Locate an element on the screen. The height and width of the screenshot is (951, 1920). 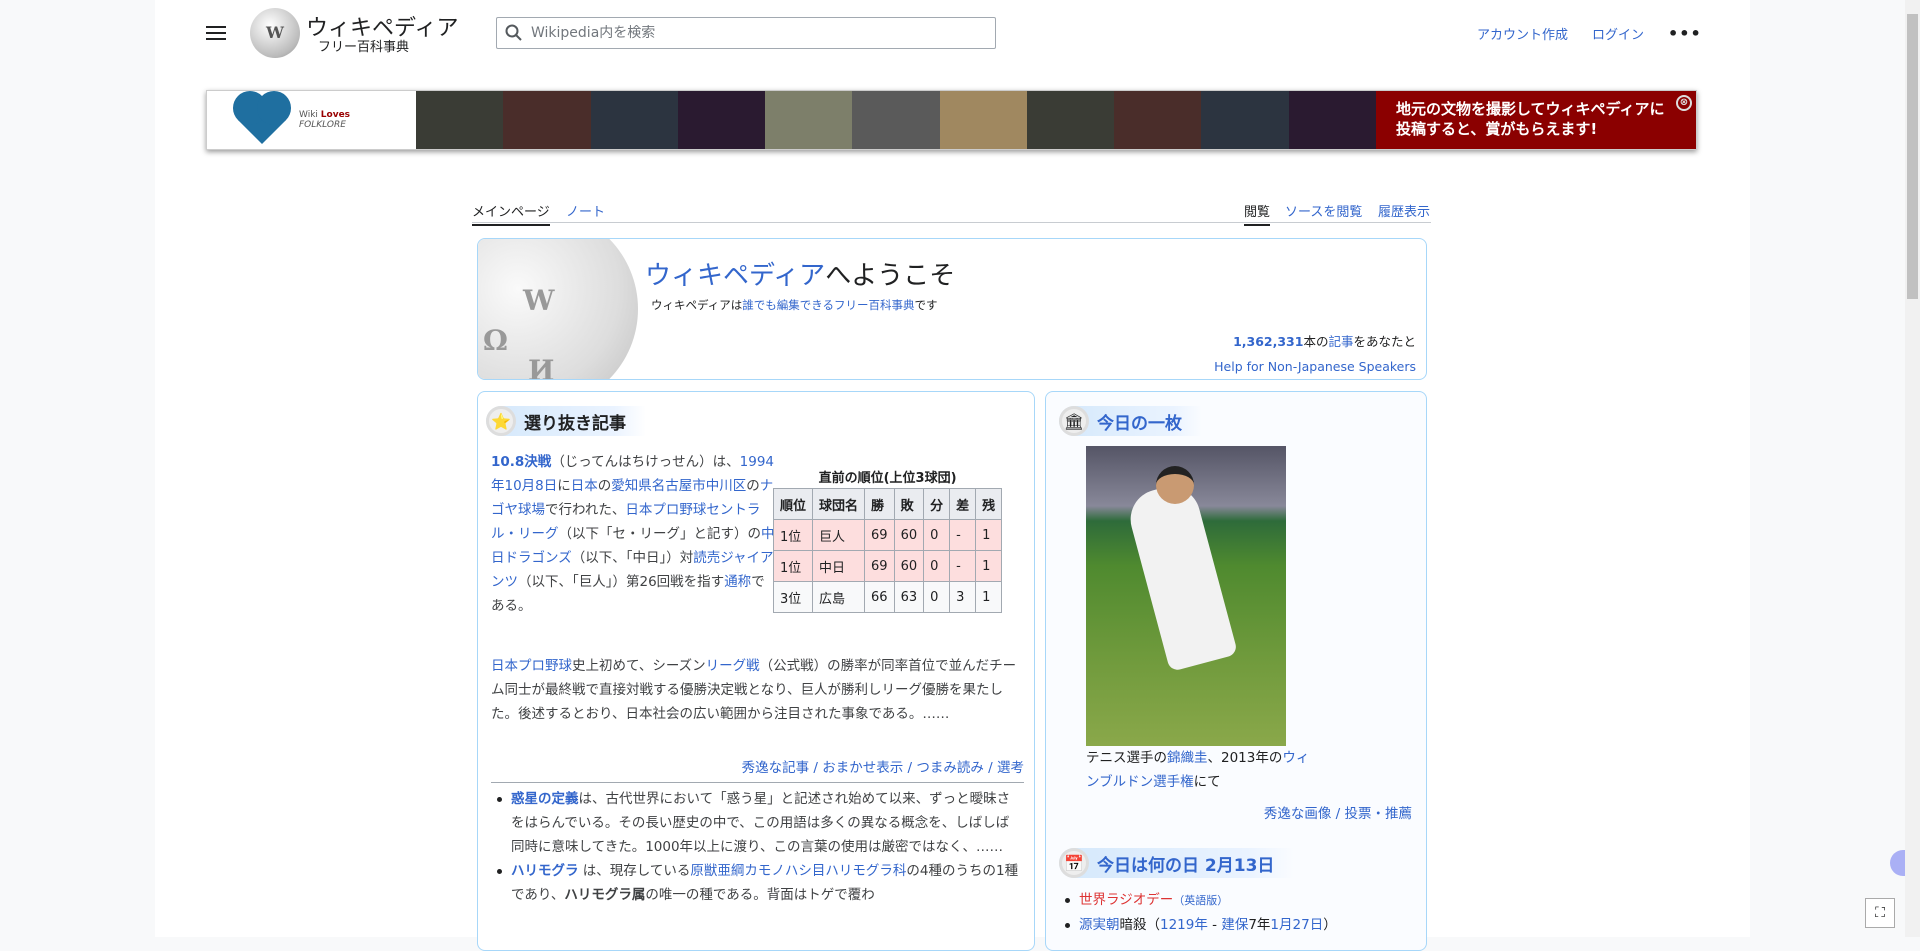
text: （以下、「中日」）対 is located at coordinates (632, 558).